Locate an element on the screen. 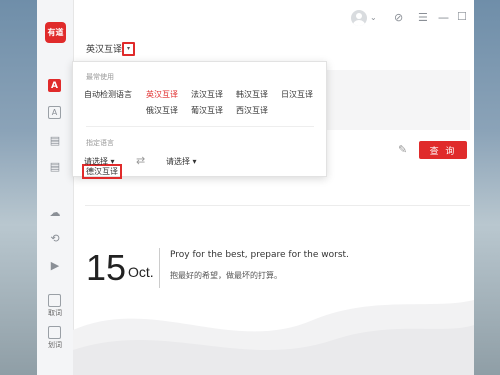  daily-separator is located at coordinates (159, 268).